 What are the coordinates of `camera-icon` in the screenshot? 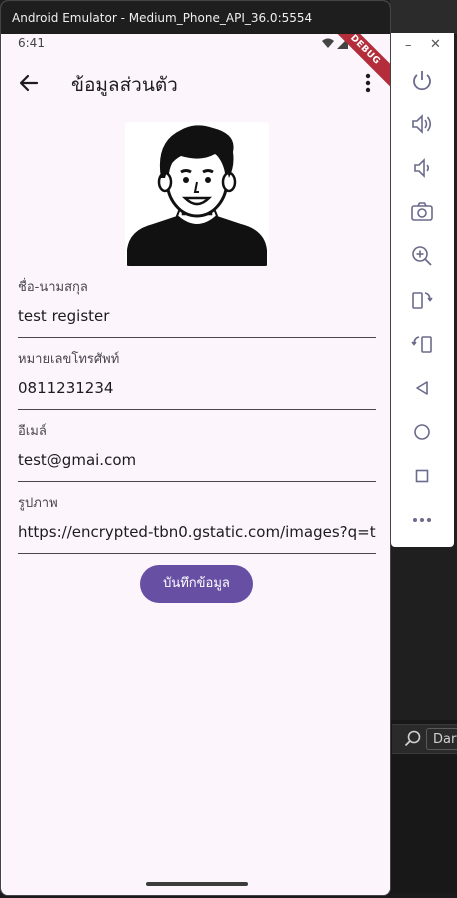 It's located at (422, 212).